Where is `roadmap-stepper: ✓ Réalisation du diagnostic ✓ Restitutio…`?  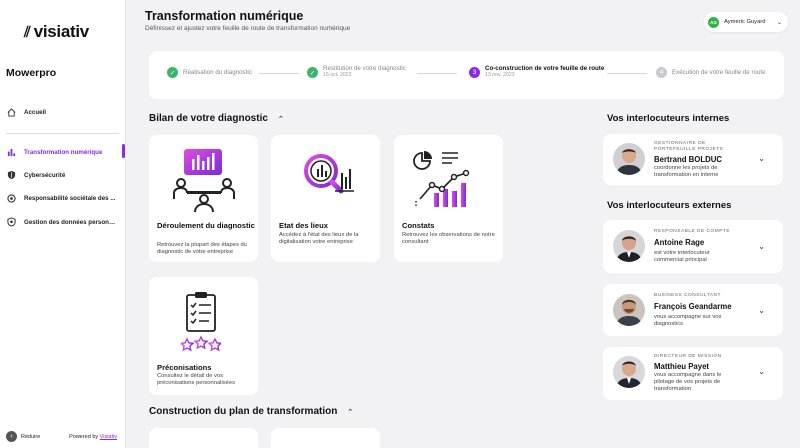
roadmap-stepper: ✓ Réalisation du diagnostic ✓ Restitutio… is located at coordinates (466, 75).